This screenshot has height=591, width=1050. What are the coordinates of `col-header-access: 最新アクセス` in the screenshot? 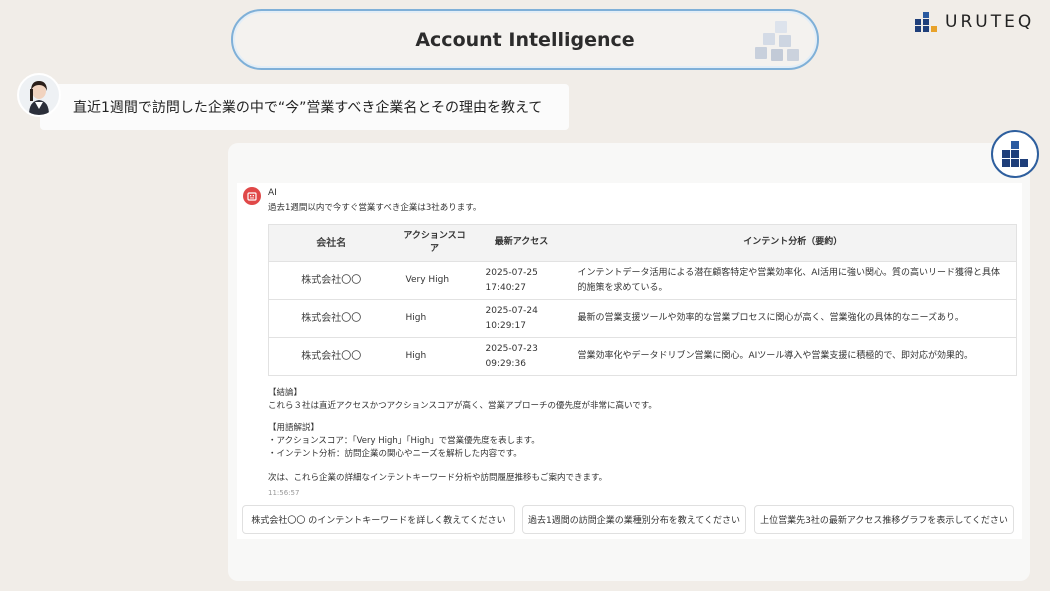 It's located at (521, 243).